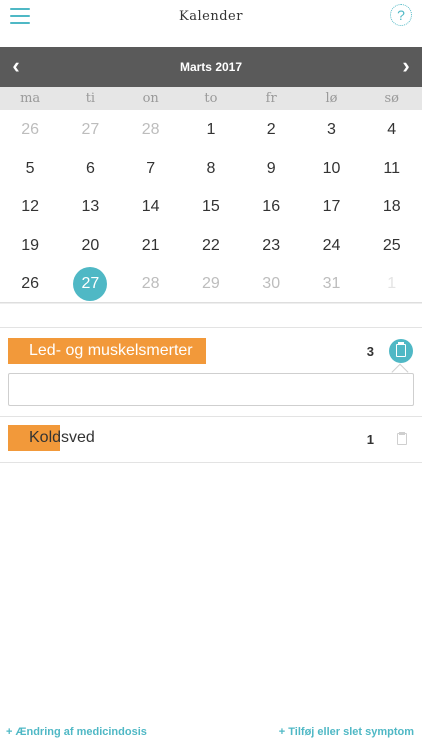 The width and height of the screenshot is (422, 750). I want to click on calendar-day: 25, so click(392, 246).